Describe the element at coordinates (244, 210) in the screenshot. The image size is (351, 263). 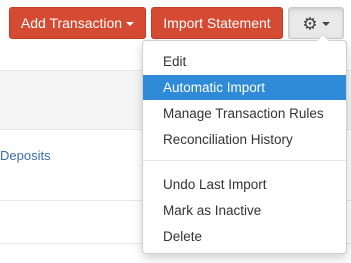
I see `menu-item-mark-as-inactive: Mark as Inactive` at that location.